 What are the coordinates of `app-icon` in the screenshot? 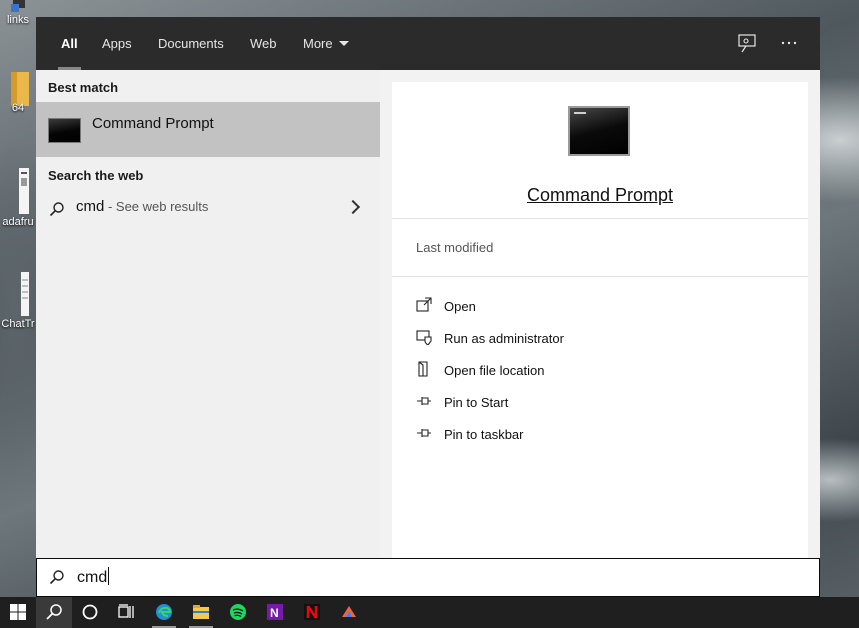 It's located at (349, 611).